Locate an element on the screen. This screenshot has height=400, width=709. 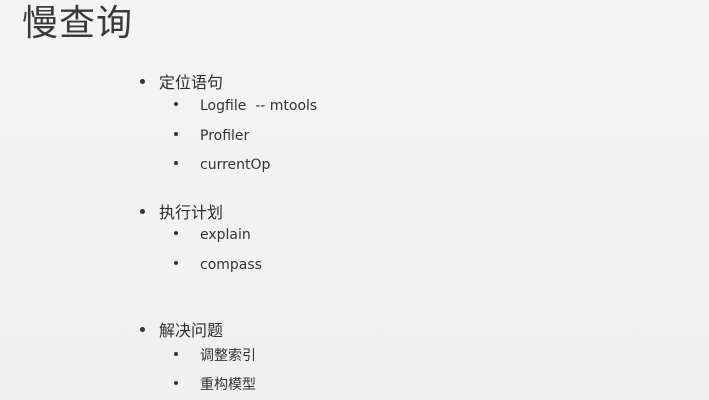
list-item: Logfile -- mtools is located at coordinates (245, 106).